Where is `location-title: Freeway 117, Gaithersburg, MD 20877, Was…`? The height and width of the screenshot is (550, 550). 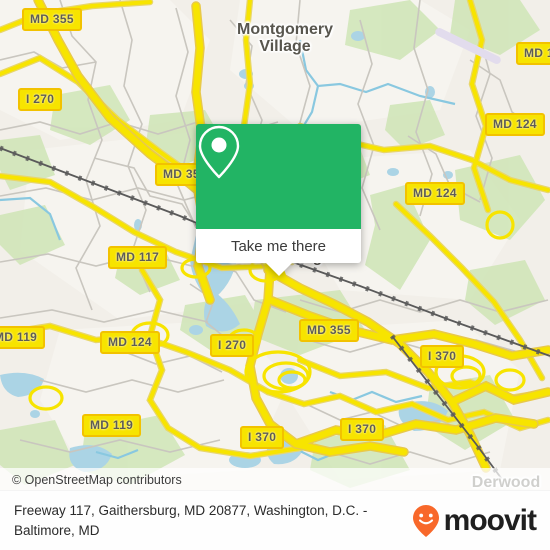
location-title: Freeway 117, Gaithersburg, MD 20877, Was… is located at coordinates (191, 520).